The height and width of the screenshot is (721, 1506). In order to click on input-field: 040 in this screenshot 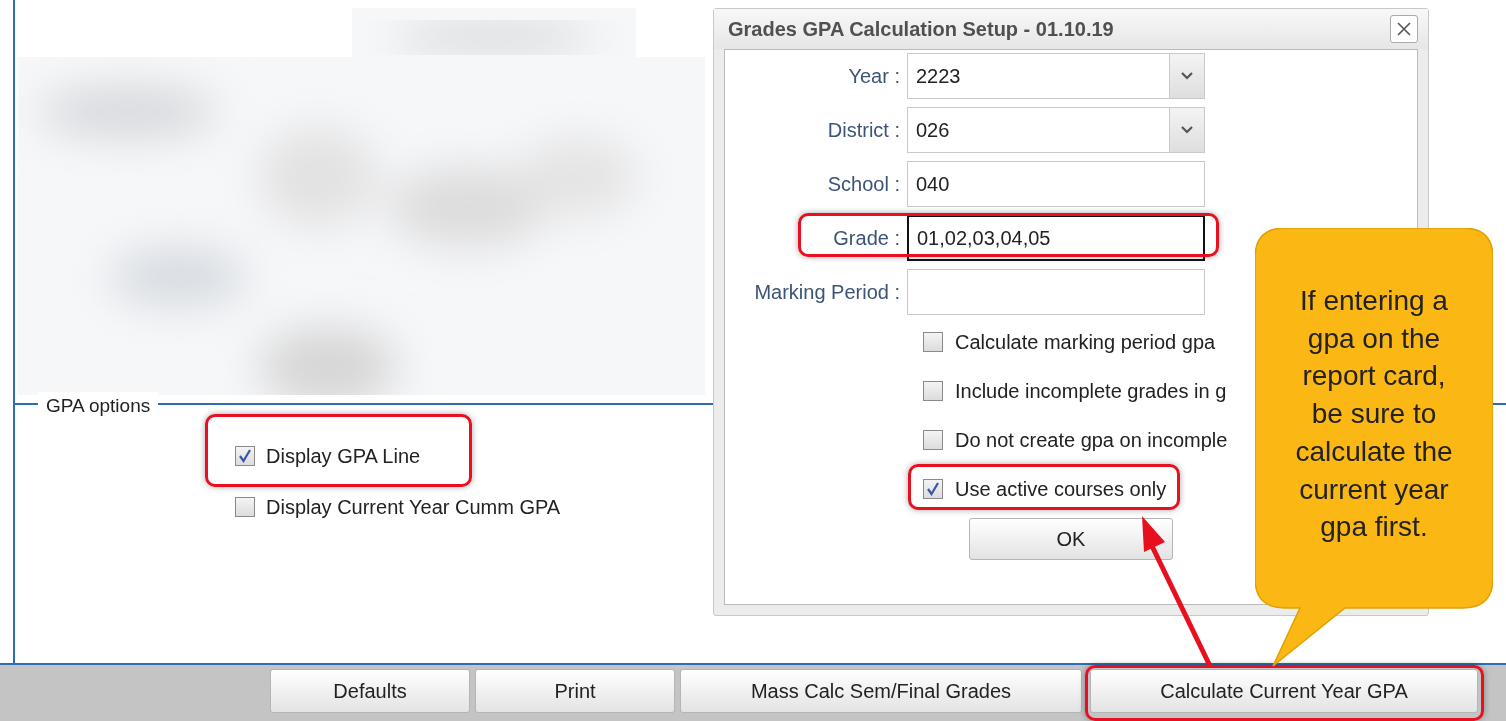, I will do `click(1056, 184)`.